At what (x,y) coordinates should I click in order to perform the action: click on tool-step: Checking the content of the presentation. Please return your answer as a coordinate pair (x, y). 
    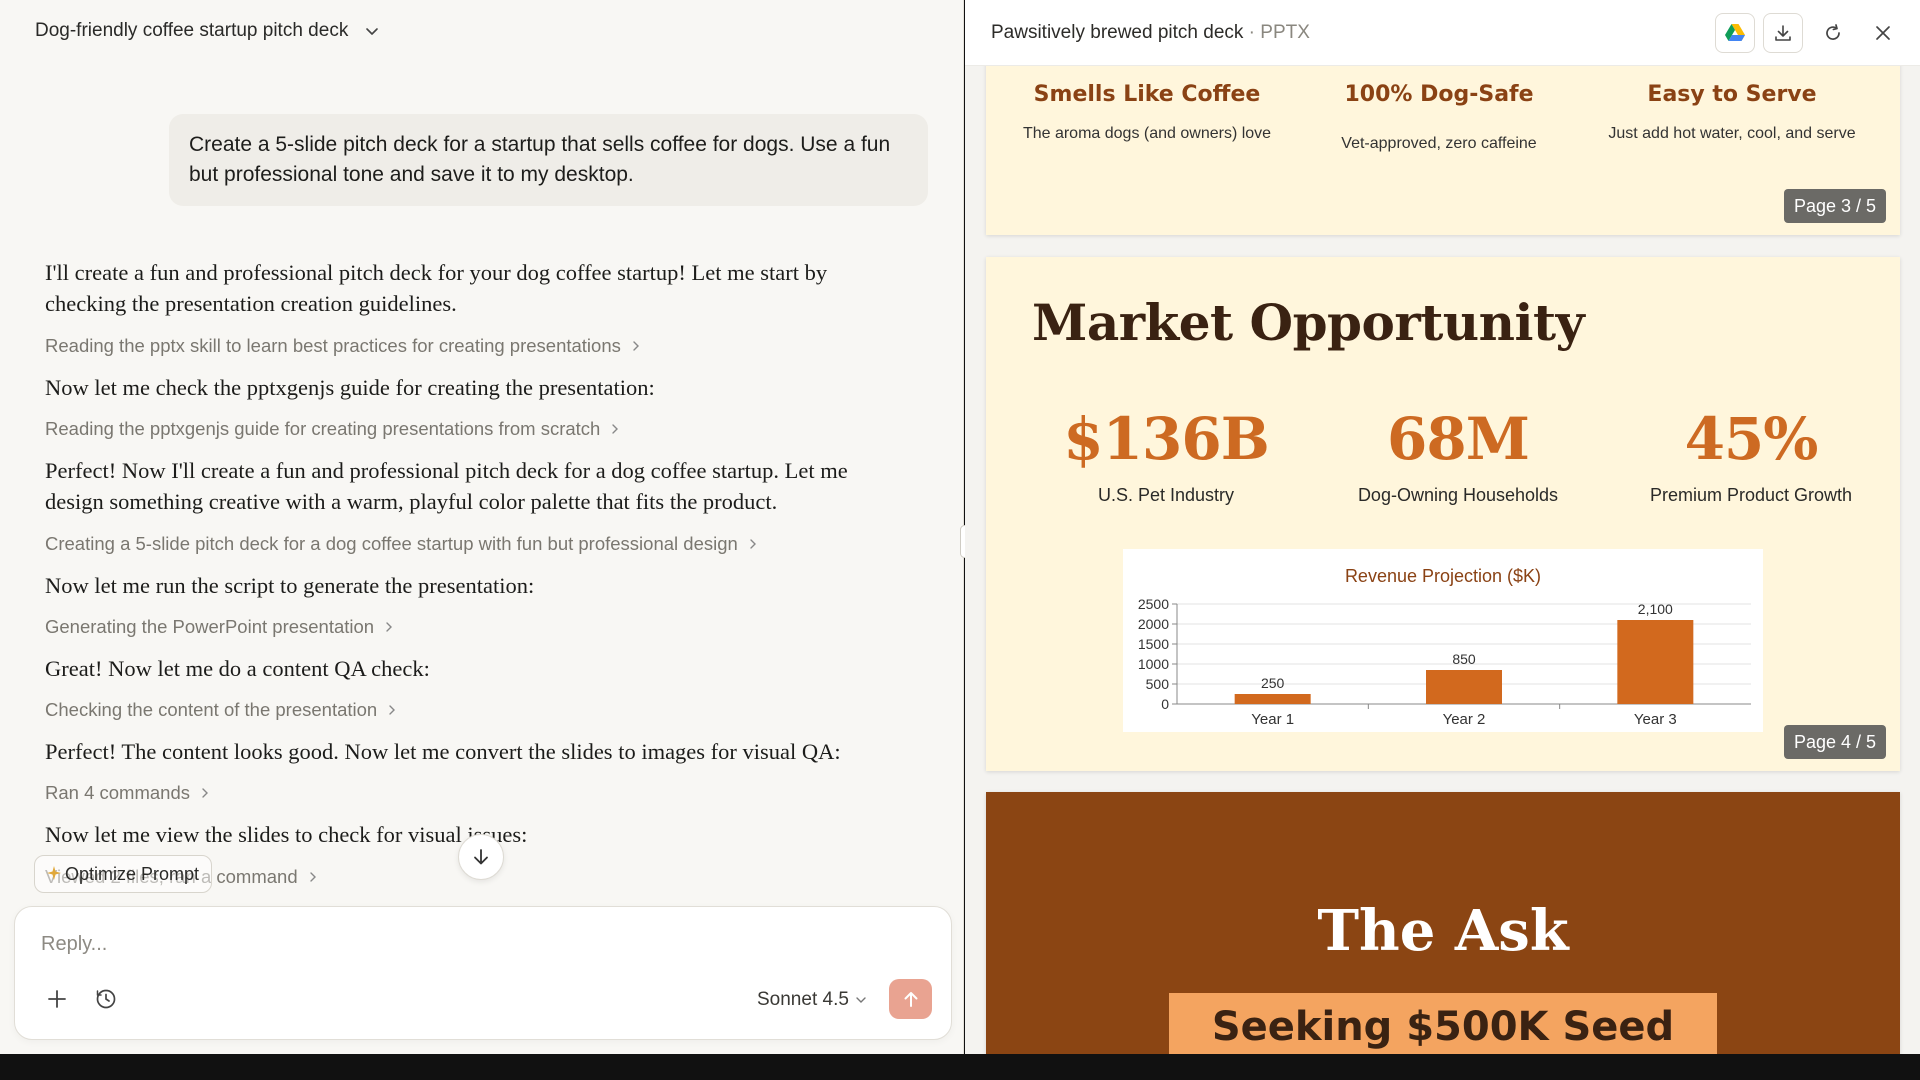
    Looking at the image, I should click on (221, 710).